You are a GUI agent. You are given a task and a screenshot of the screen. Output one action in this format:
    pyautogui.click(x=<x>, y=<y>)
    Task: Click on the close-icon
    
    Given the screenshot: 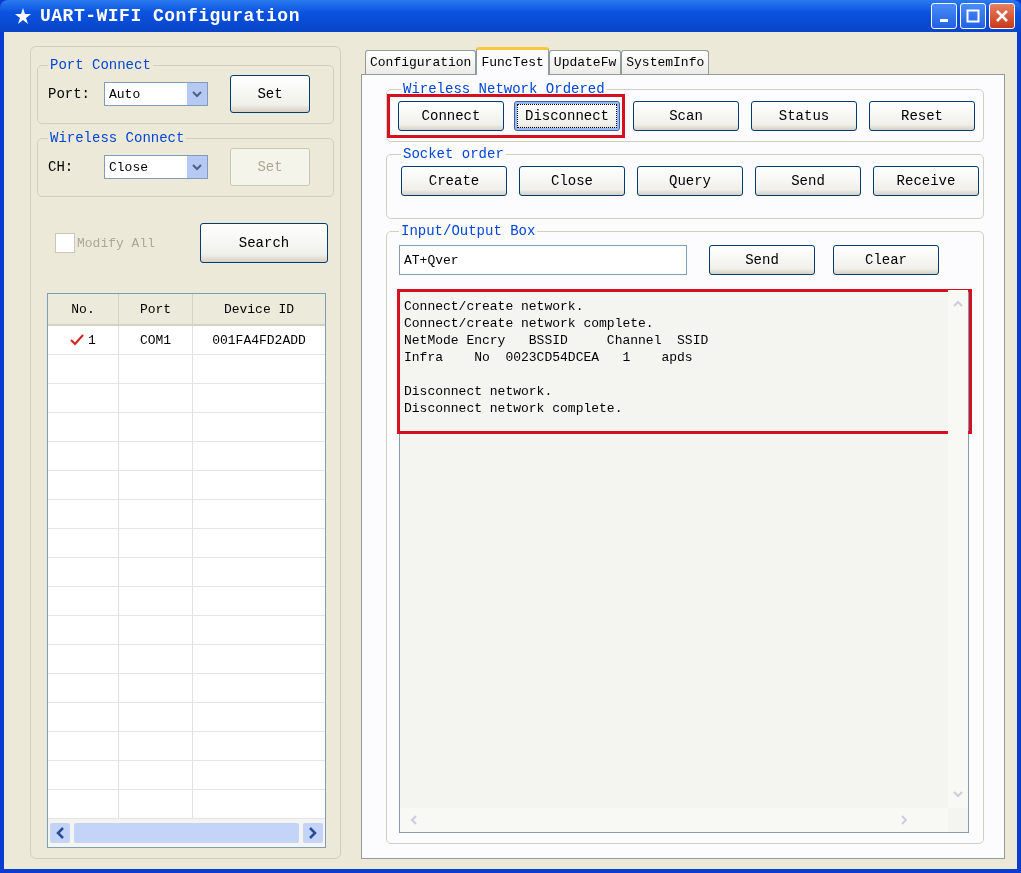 What is the action you would take?
    pyautogui.click(x=1002, y=16)
    